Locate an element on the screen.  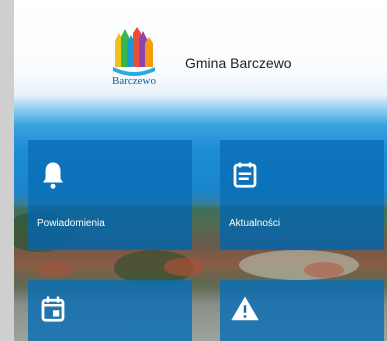
calendar-icon is located at coordinates (53, 309).